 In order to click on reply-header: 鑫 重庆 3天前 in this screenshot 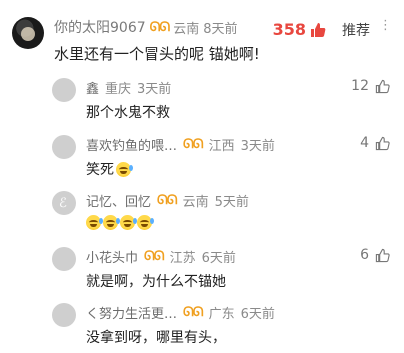, I will do `click(128, 87)`.